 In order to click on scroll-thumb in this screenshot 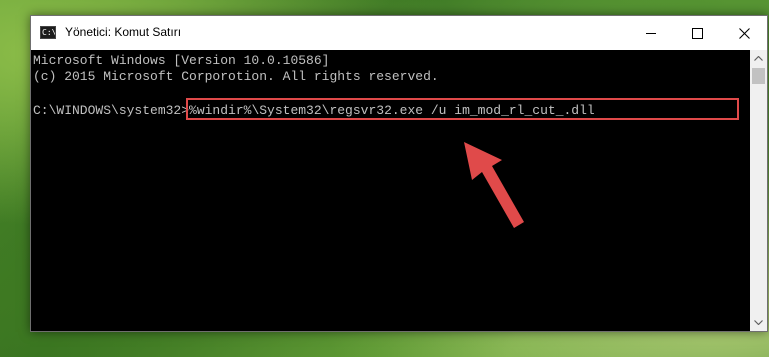, I will do `click(758, 76)`.